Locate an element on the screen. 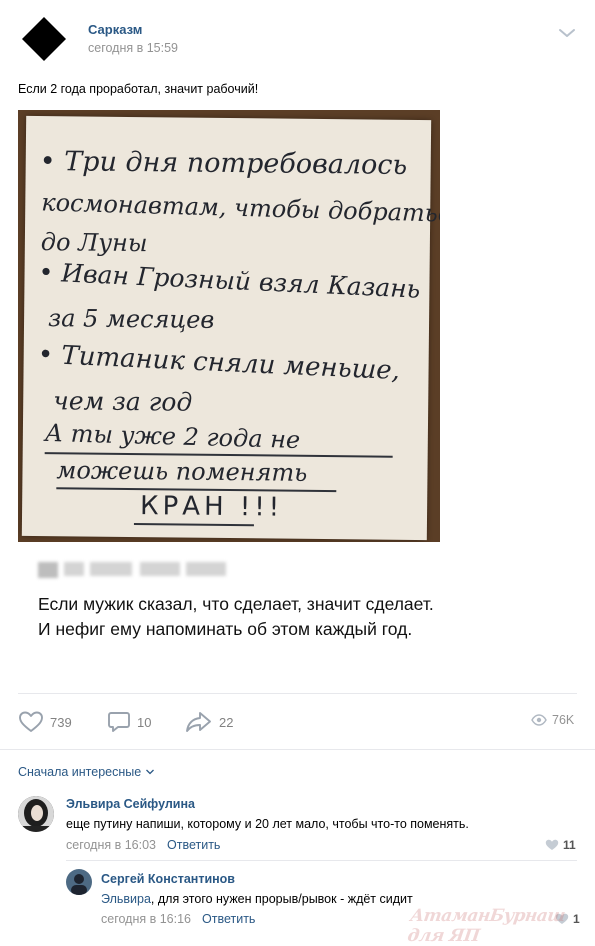 The image size is (595, 946). comment-count: 10 is located at coordinates (144, 722).